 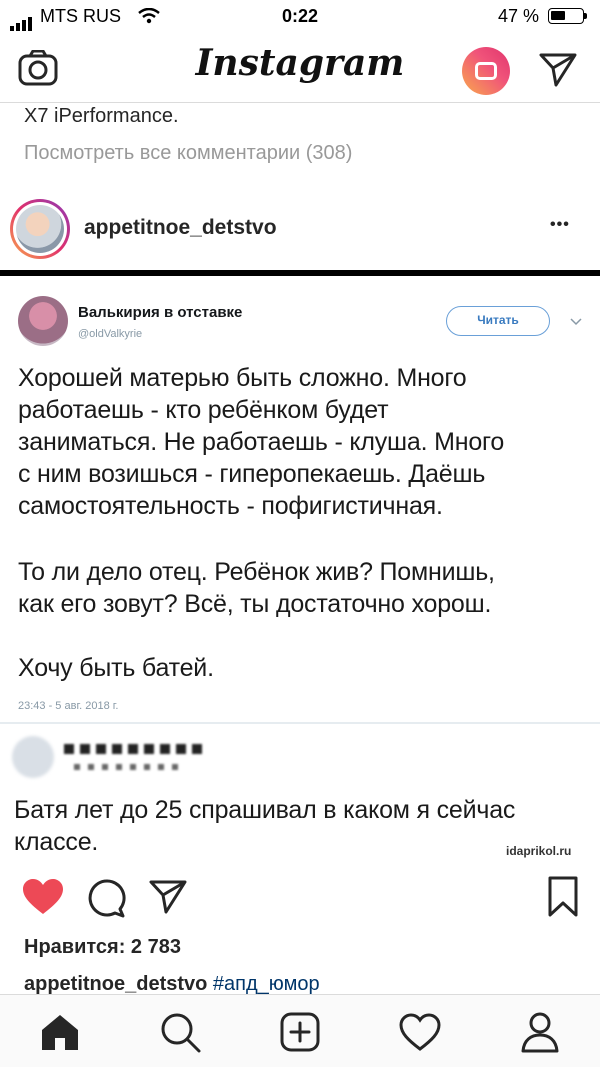 I want to click on post-caption: appetitnoe_detstvo #апд_юмор, so click(x=172, y=984).